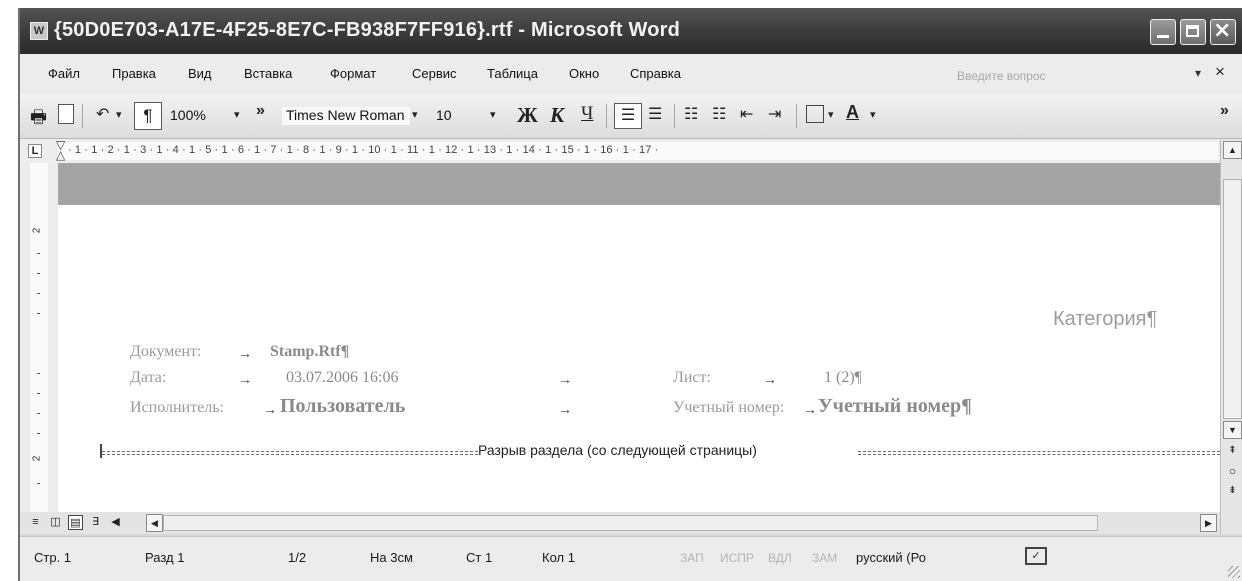  What do you see at coordinates (630, 523) in the screenshot?
I see `horizontal-scroll-thumb` at bounding box center [630, 523].